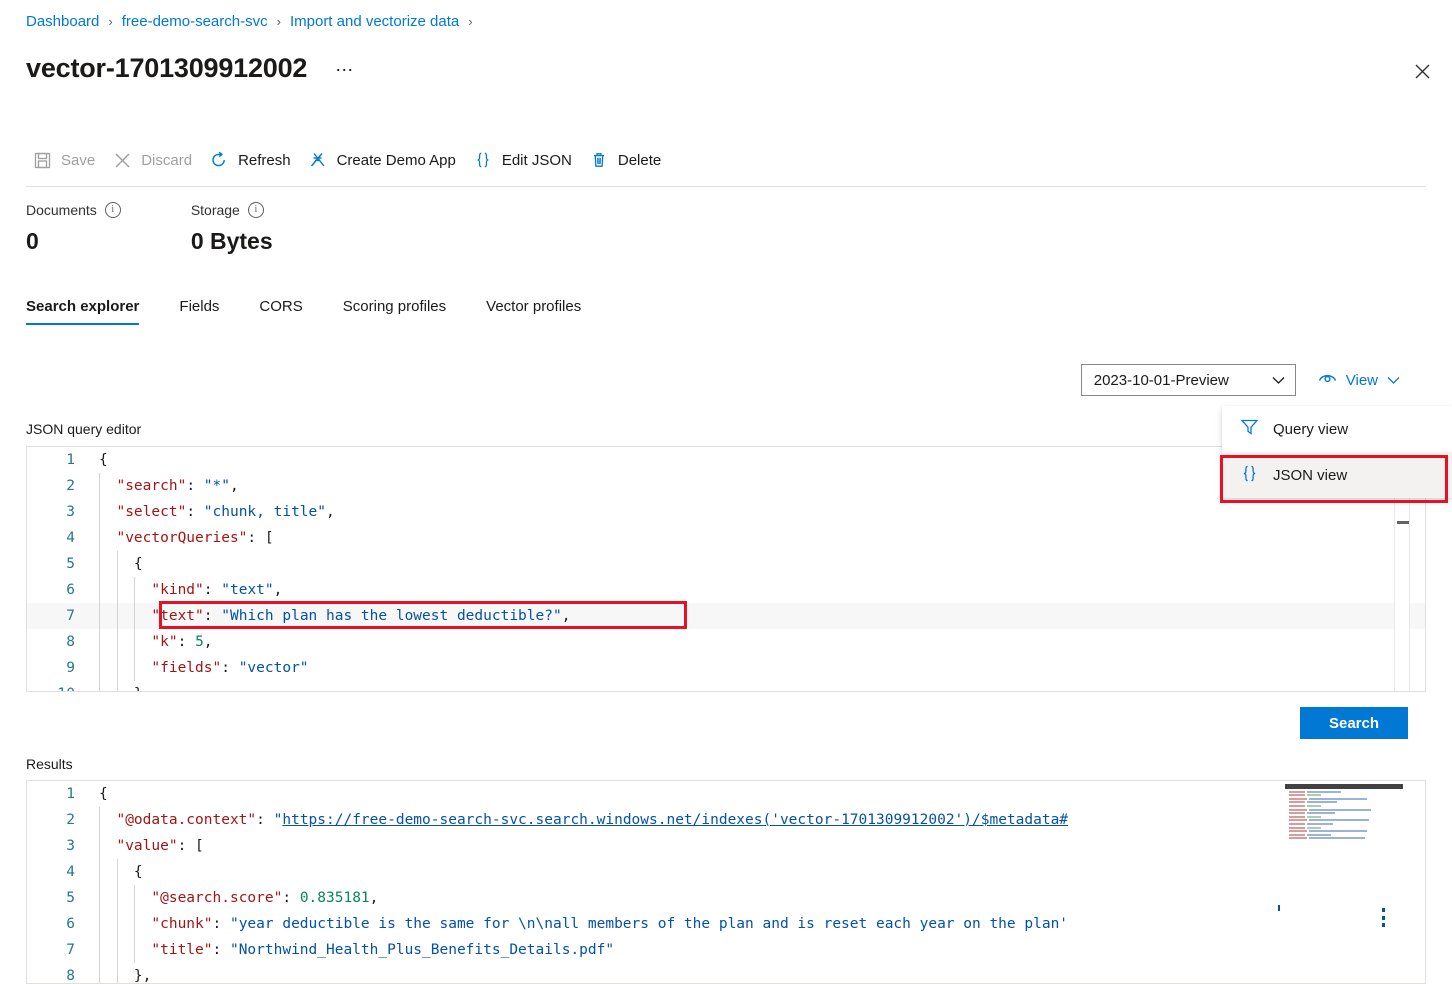 This screenshot has height=984, width=1452. I want to click on token-num: 0.835181, so click(334, 898).